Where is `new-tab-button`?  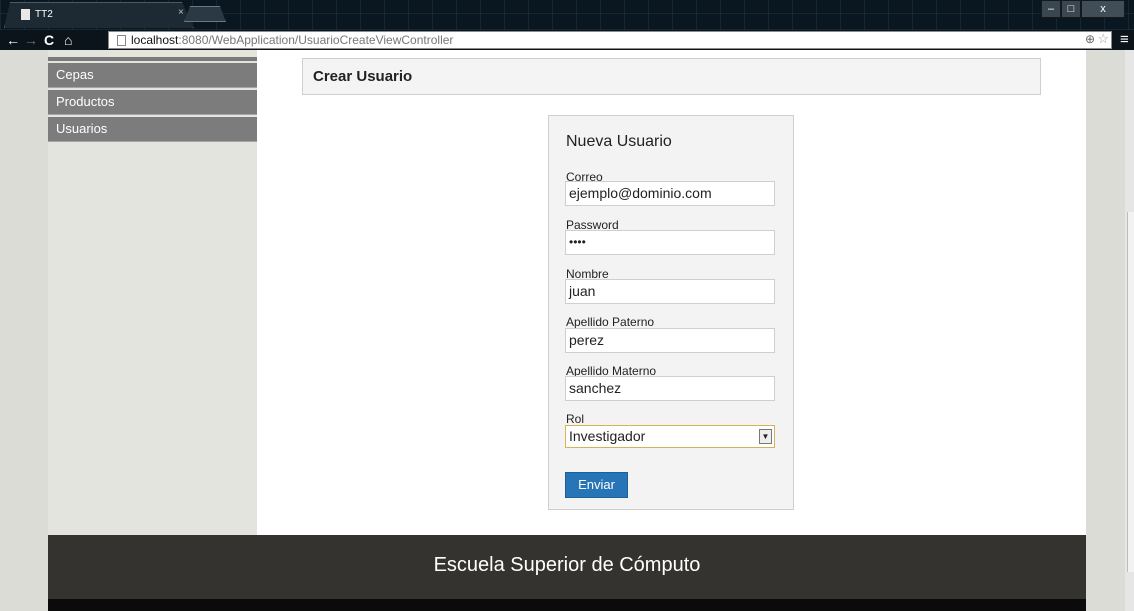 new-tab-button is located at coordinates (205, 14).